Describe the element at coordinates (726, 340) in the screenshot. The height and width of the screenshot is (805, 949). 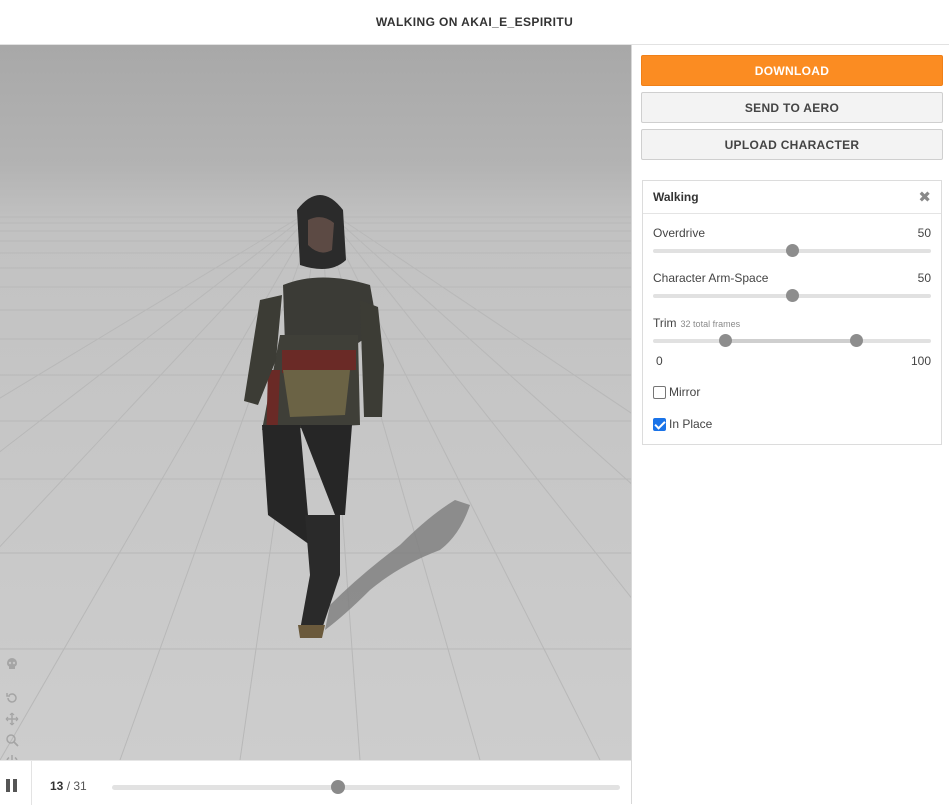
I see `trim-start-thumb` at that location.